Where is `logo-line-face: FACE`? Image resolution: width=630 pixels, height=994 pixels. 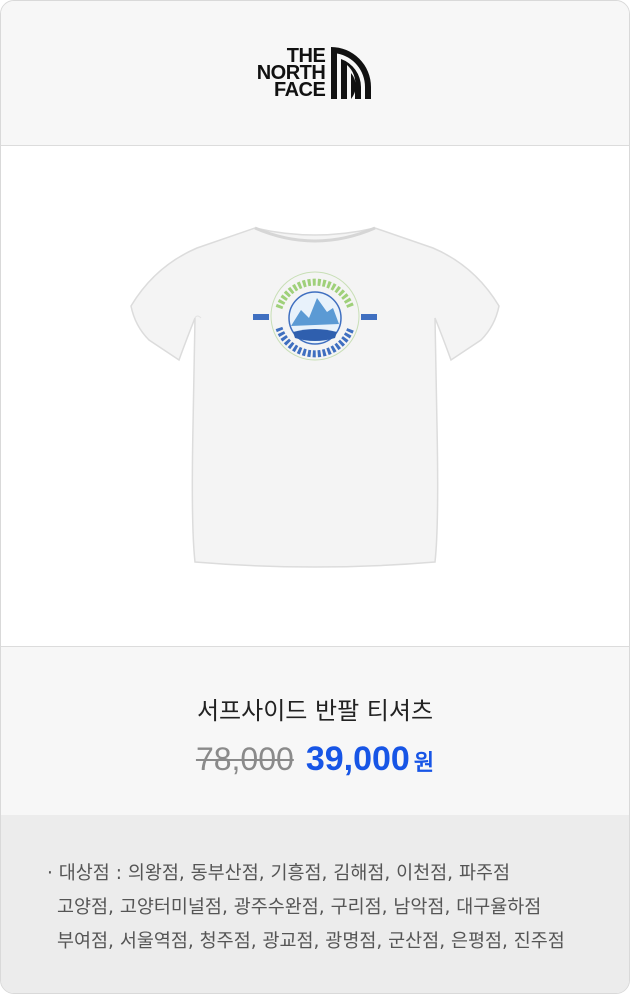 logo-line-face: FACE is located at coordinates (299, 89).